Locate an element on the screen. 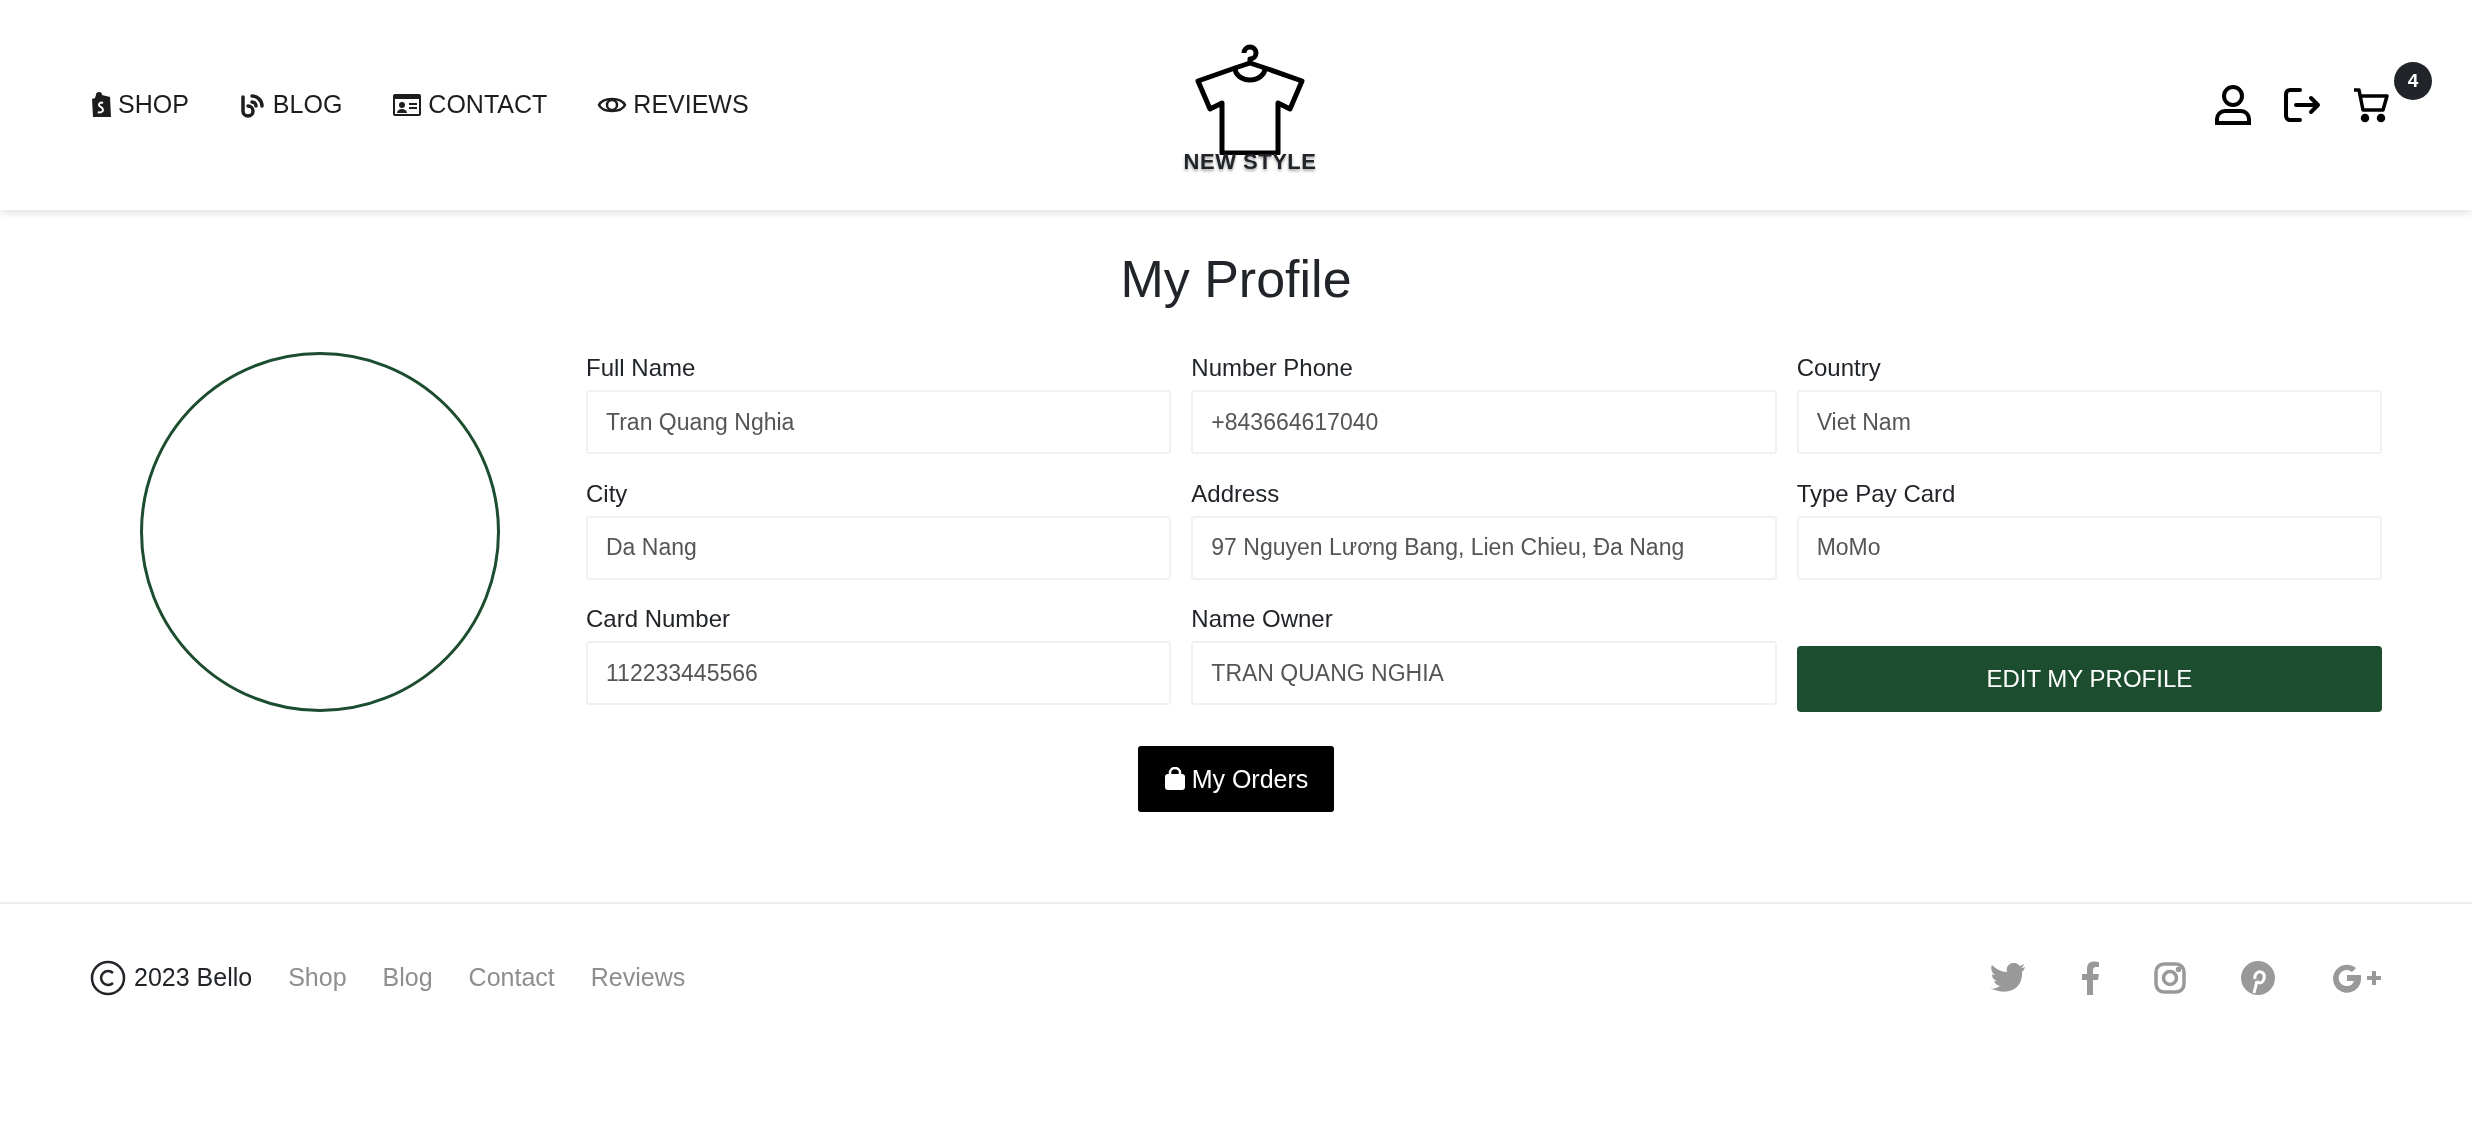 The image size is (2472, 1136). input-field: 112233445566 is located at coordinates (879, 673).